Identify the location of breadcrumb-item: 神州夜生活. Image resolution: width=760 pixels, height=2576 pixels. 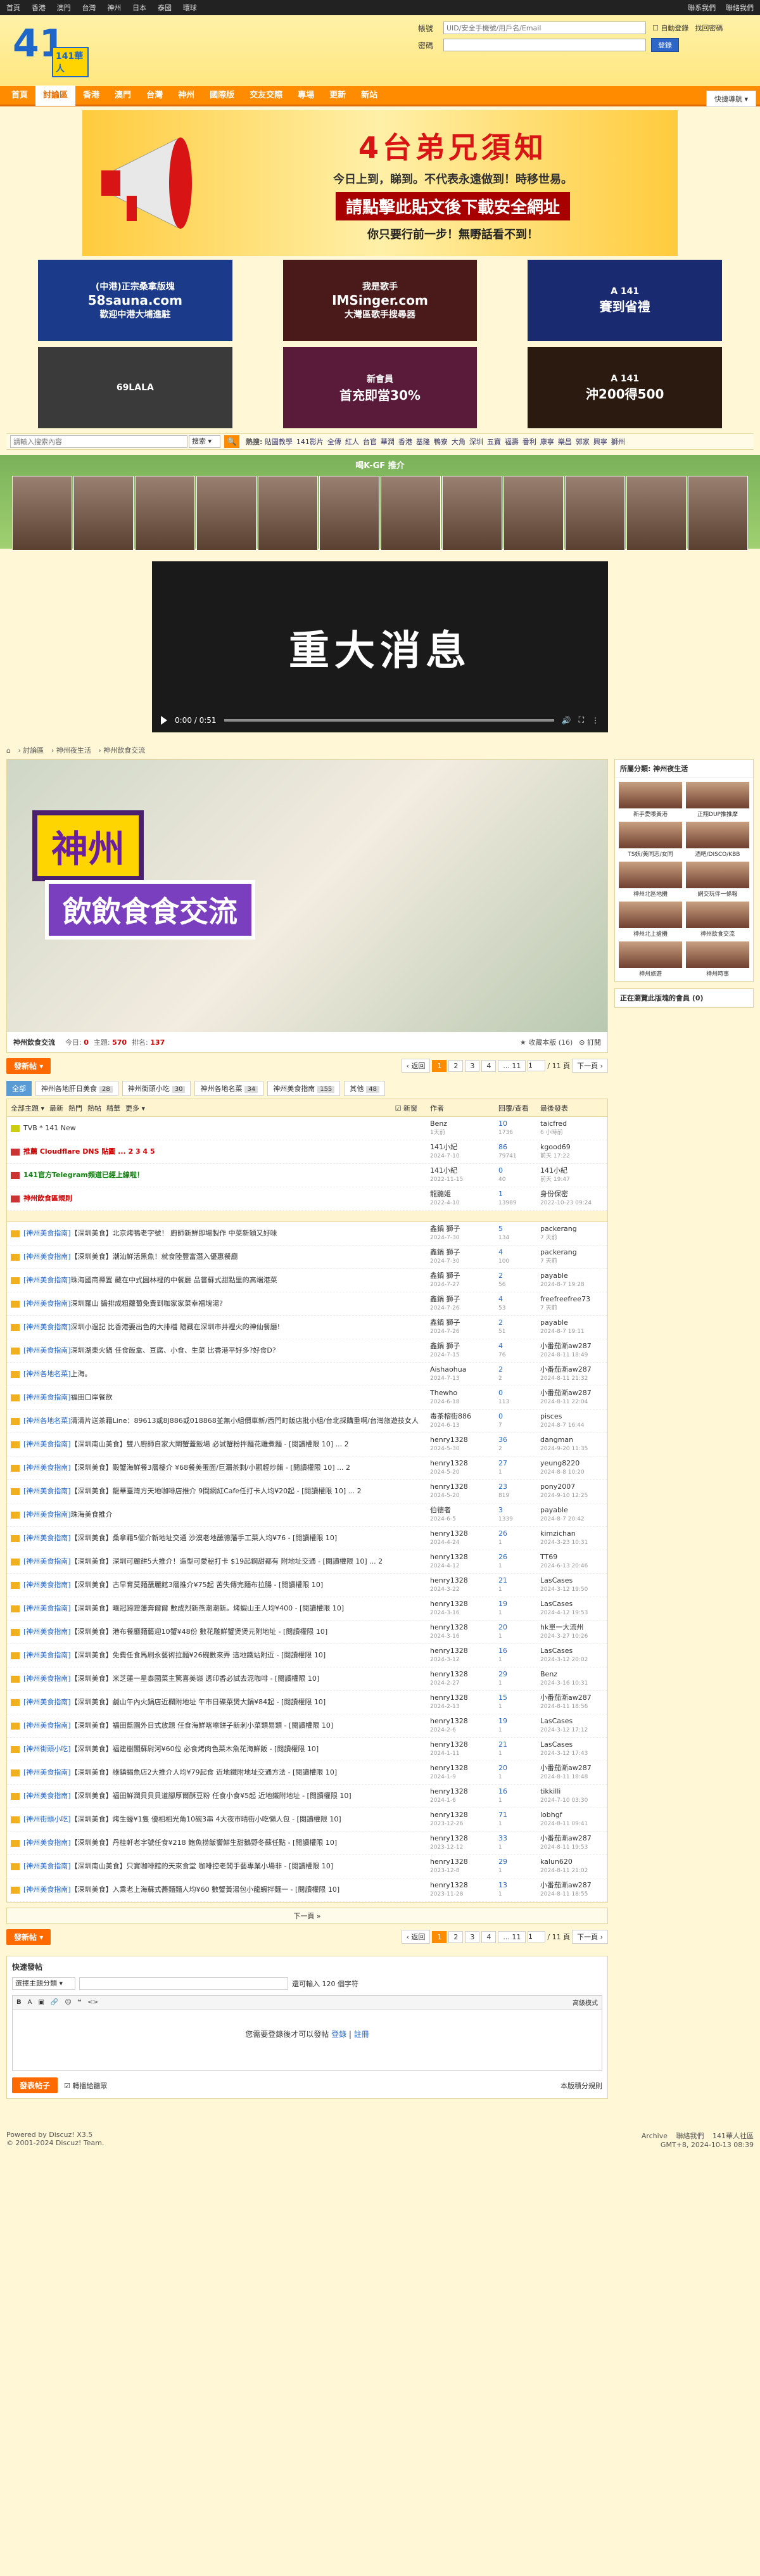
(73, 750).